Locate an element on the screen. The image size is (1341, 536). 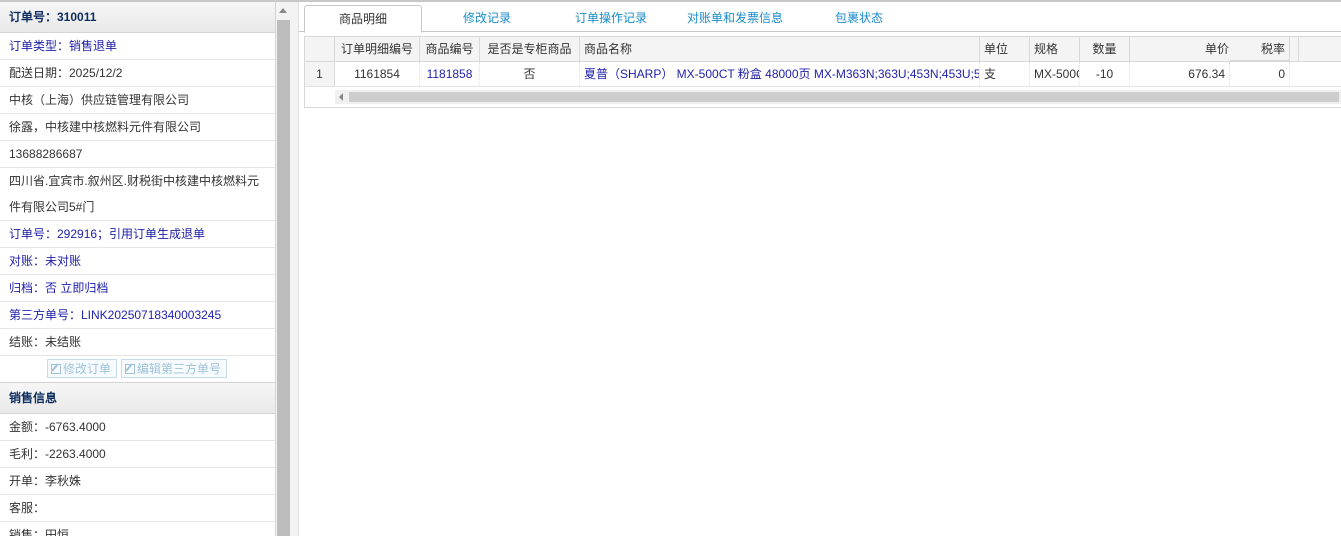
col-product-id: 商品编号 is located at coordinates (450, 49).